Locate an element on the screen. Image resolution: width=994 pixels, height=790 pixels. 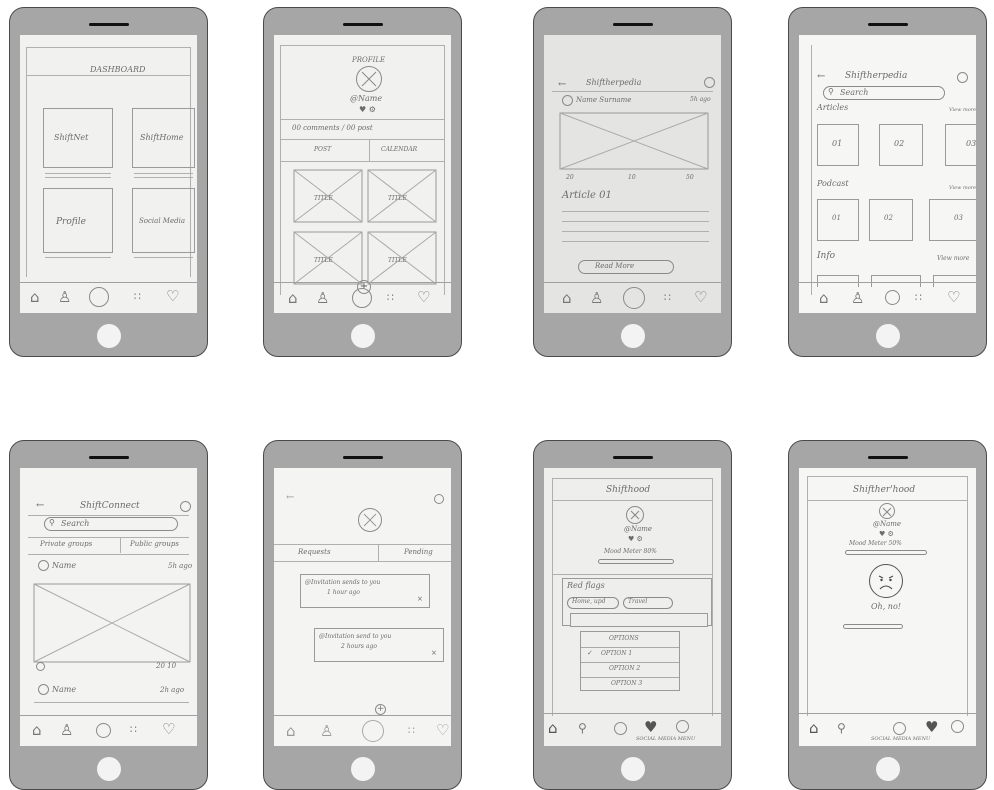
option-item: OPTION 3 is located at coordinates (630, 684).